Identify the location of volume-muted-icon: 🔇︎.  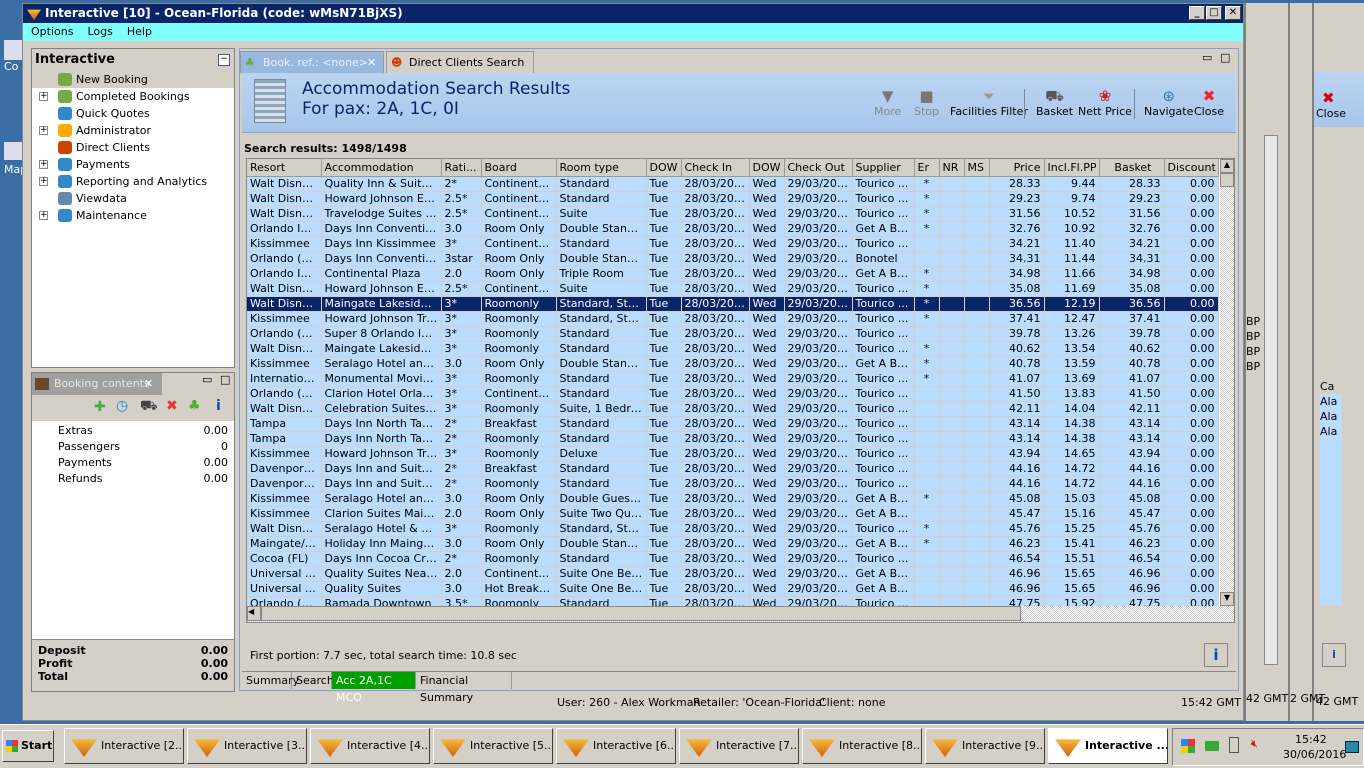
(1254, 744).